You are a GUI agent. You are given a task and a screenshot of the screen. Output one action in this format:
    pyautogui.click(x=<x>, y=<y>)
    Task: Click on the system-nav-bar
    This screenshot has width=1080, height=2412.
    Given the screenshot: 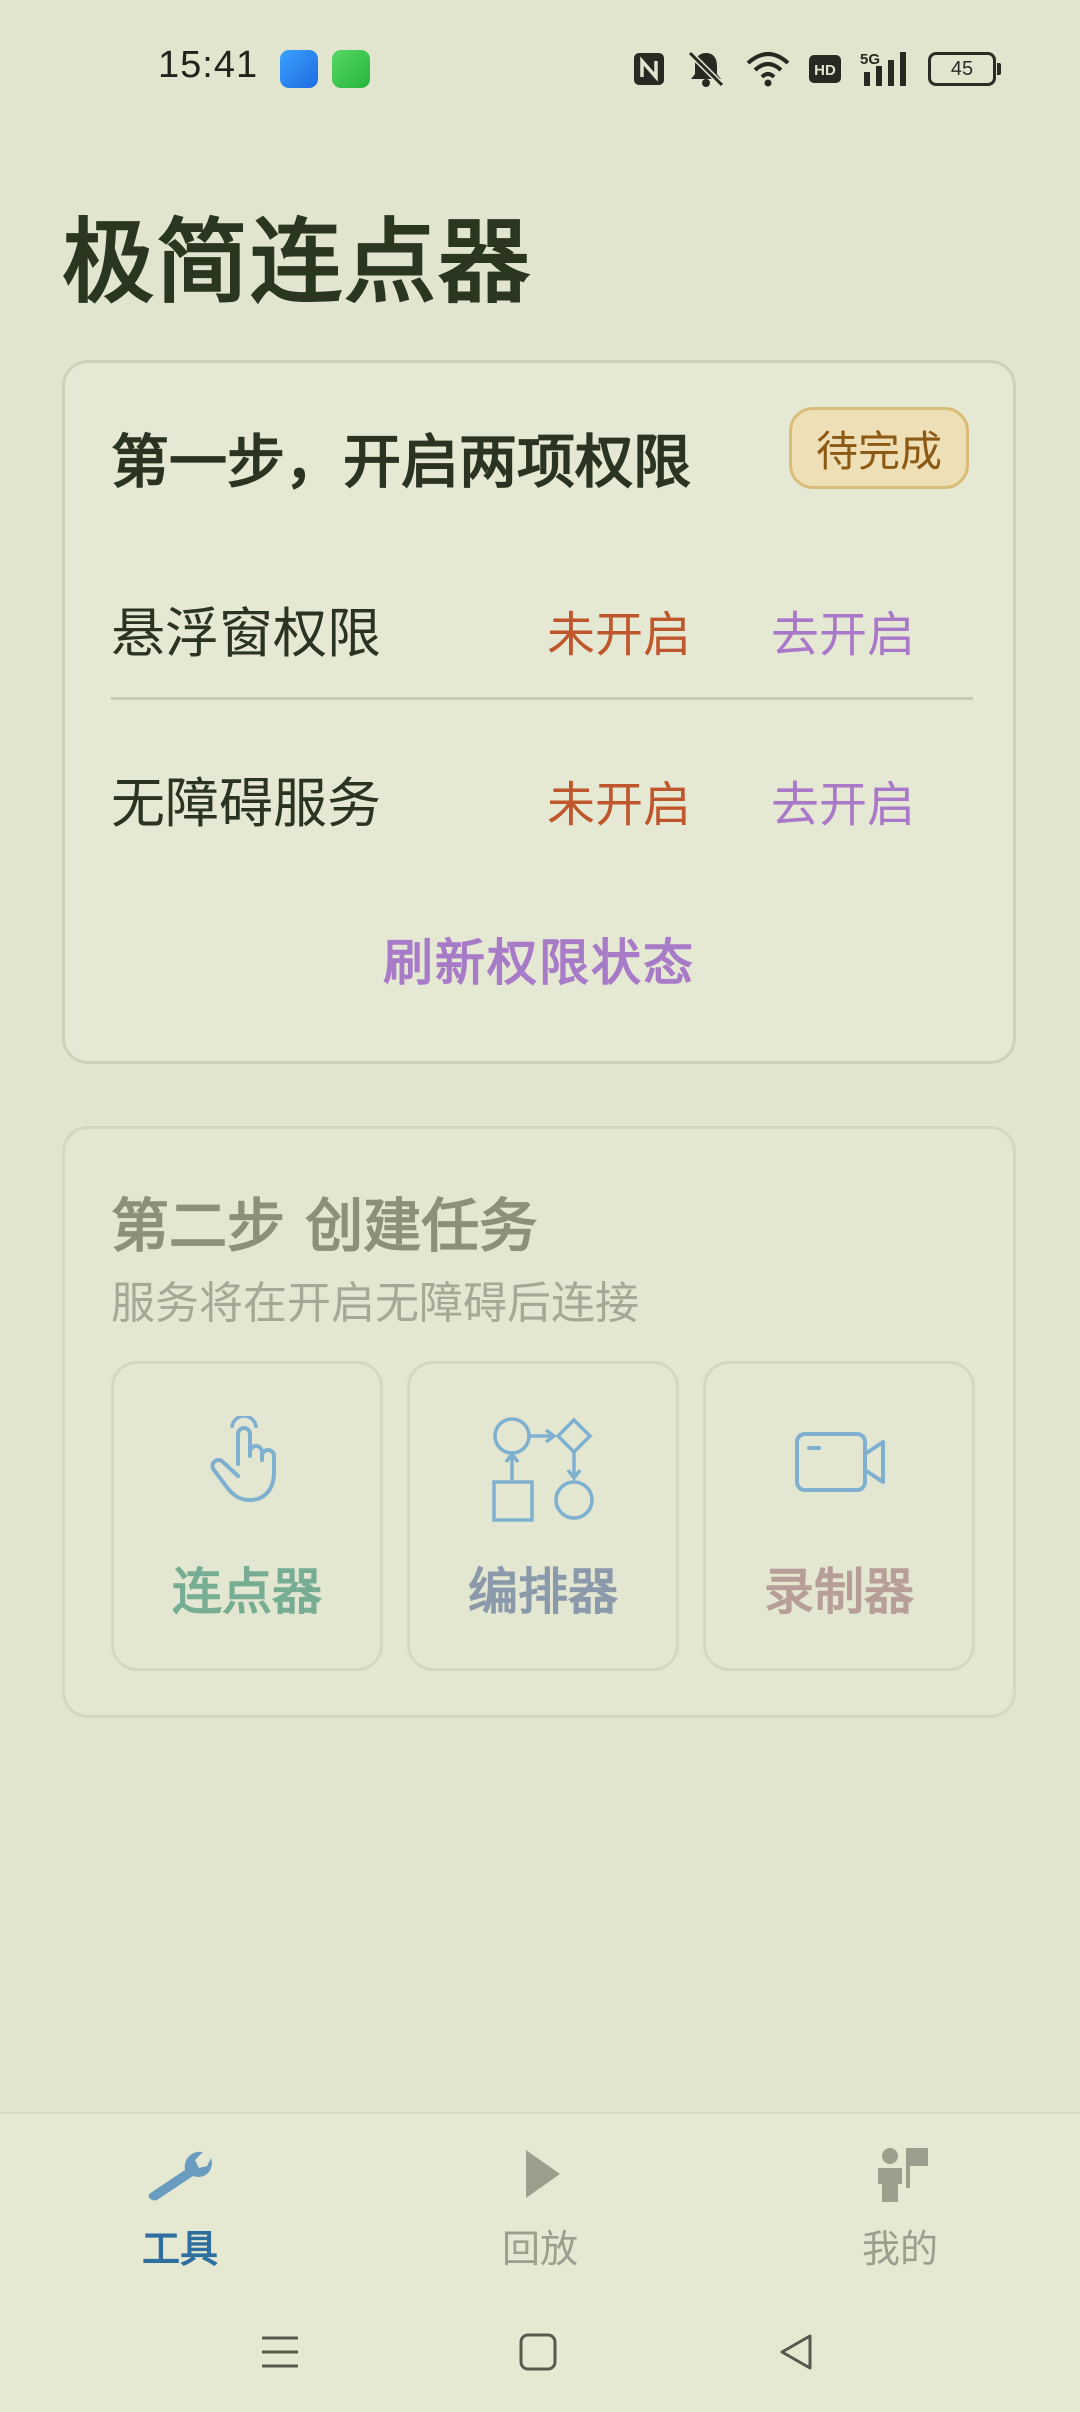 What is the action you would take?
    pyautogui.click(x=540, y=2352)
    